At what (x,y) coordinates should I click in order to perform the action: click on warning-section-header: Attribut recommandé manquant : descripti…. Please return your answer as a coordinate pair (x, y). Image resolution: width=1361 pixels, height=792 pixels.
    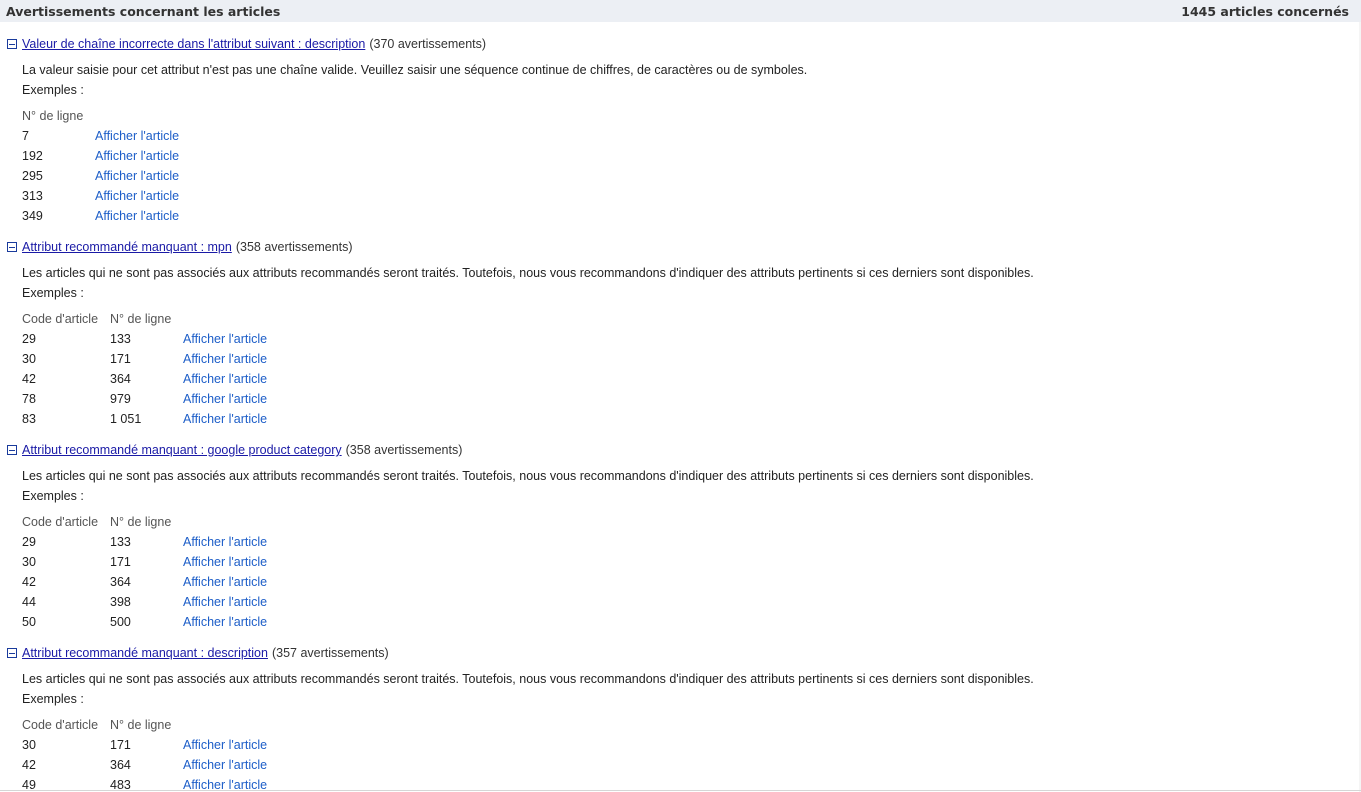
    Looking at the image, I should click on (198, 653).